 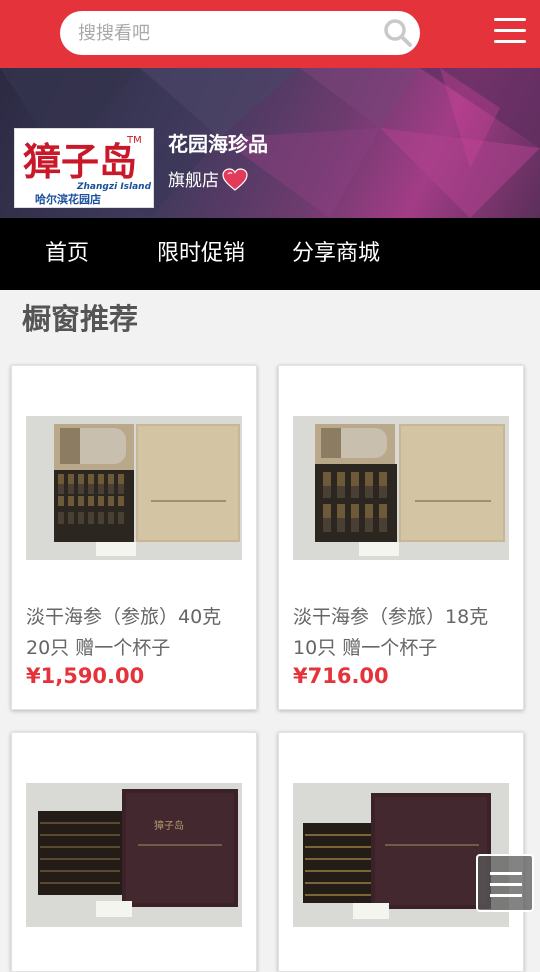 I want to click on store-logo: 獐子岛 TM Zhangzi Island 哈尔滨花园店, so click(x=84, y=168).